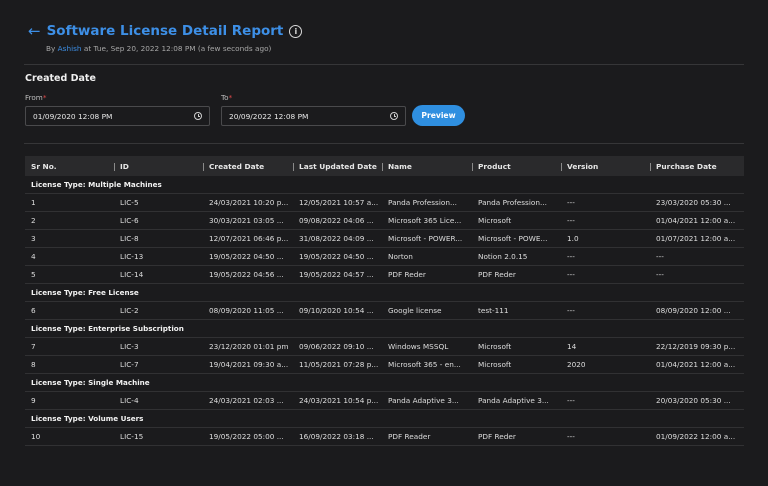 The height and width of the screenshot is (486, 768). Describe the element at coordinates (384, 329) in the screenshot. I see `group-header: License Type: Enterprise Subscription` at that location.